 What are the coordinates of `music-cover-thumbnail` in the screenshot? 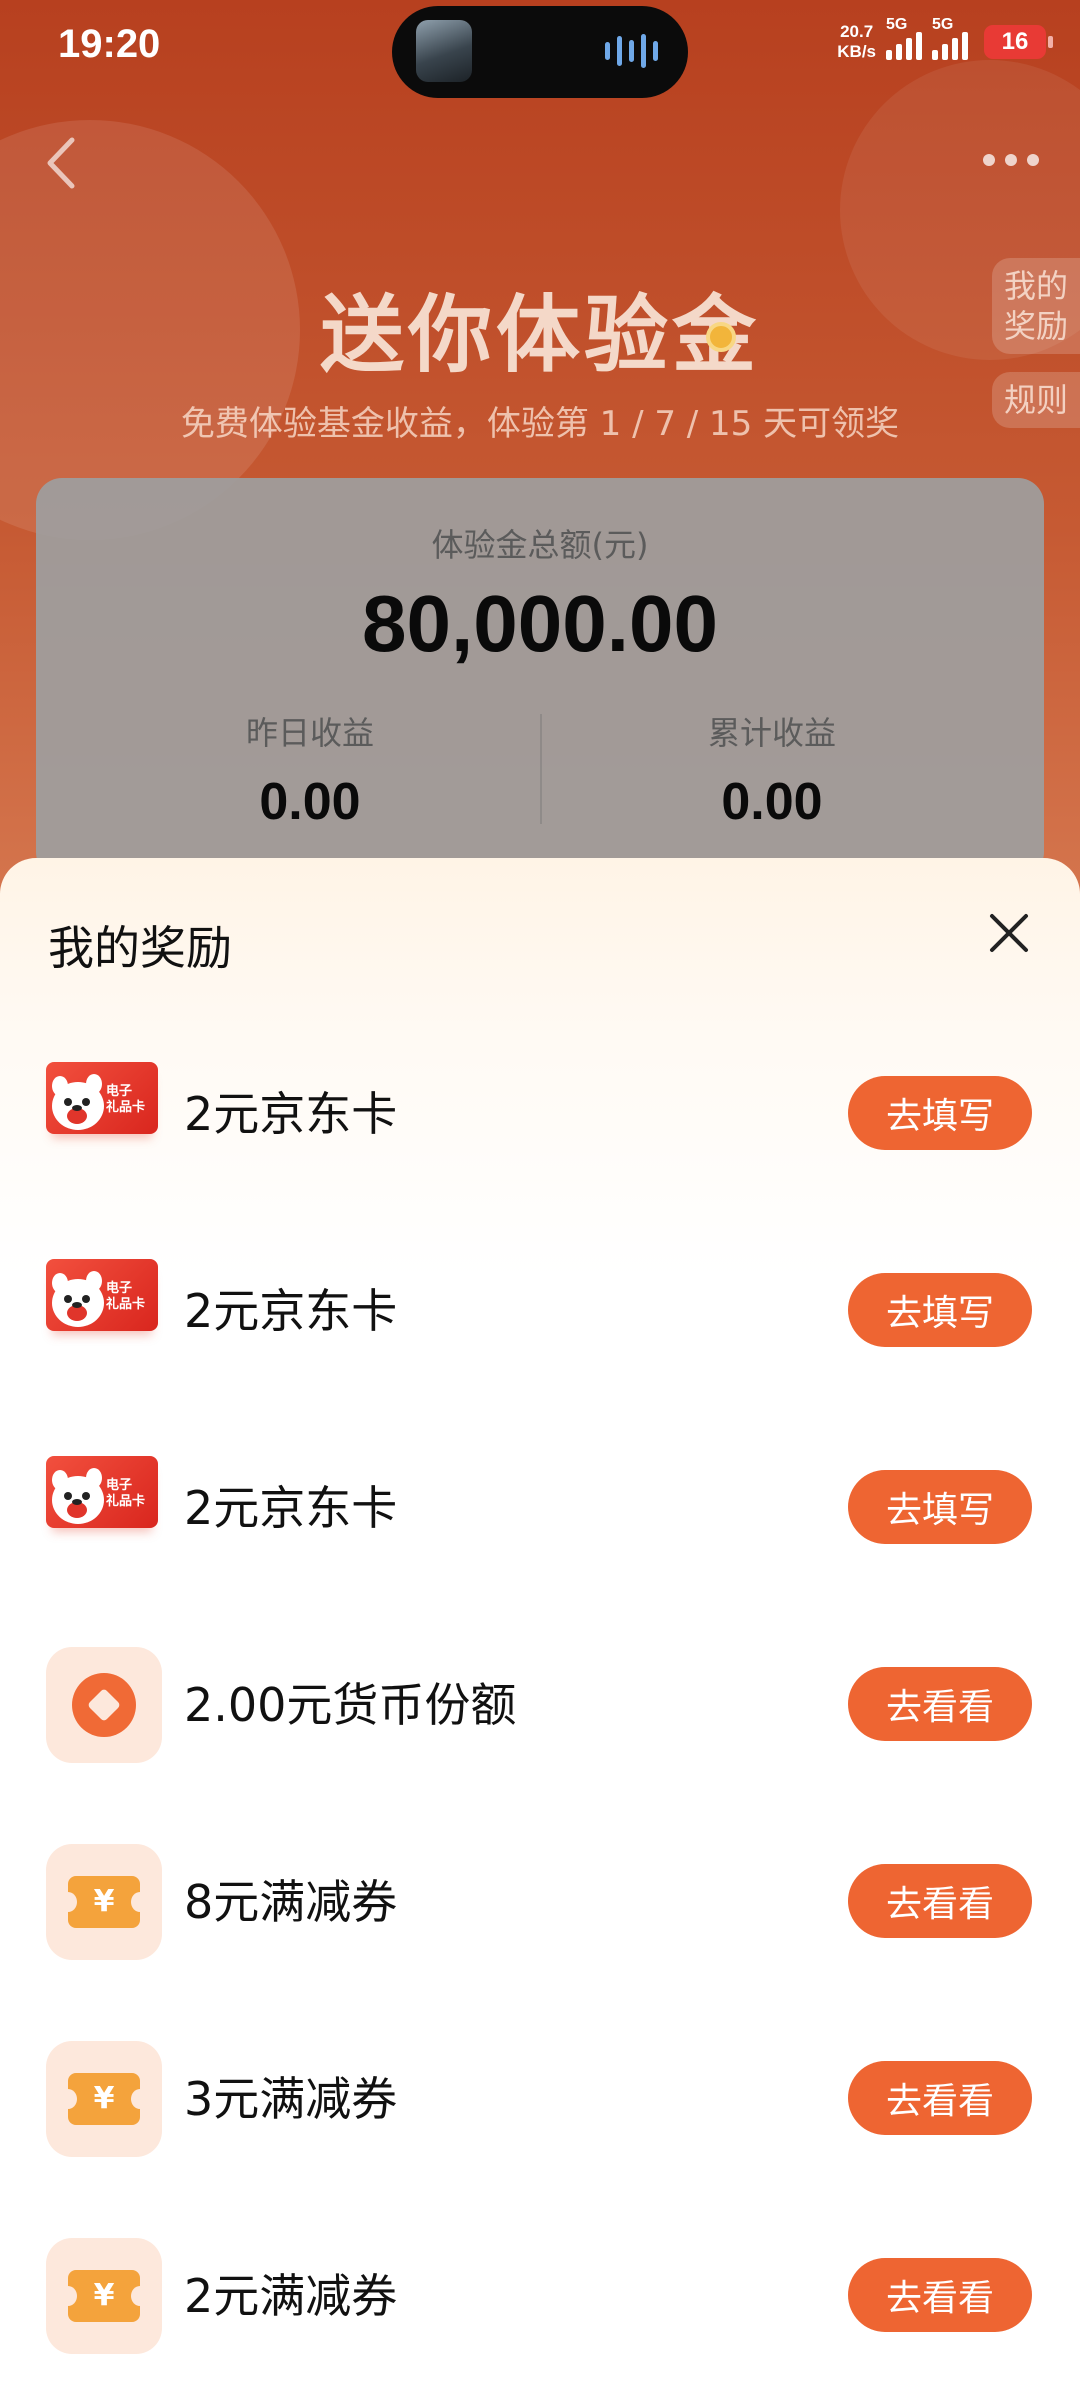 It's located at (444, 51).